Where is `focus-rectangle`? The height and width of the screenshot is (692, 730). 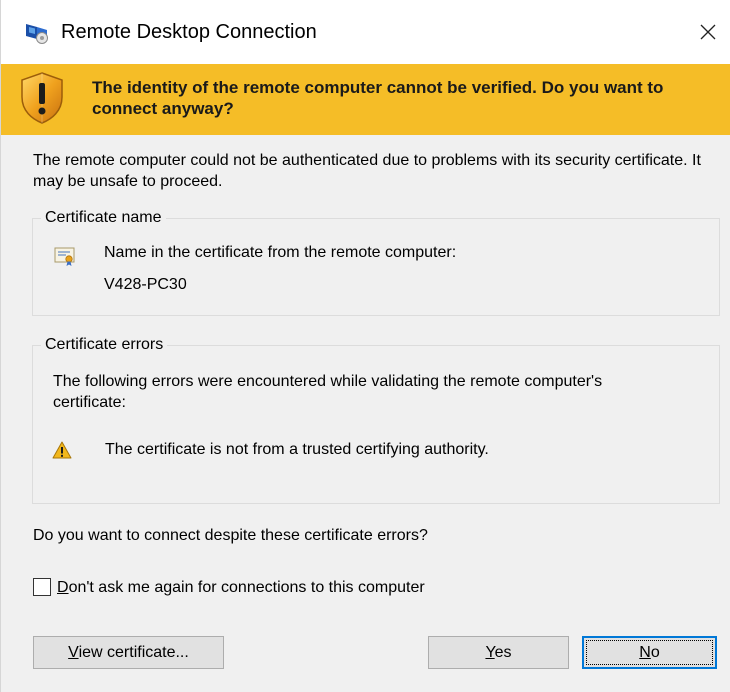 focus-rectangle is located at coordinates (649, 652).